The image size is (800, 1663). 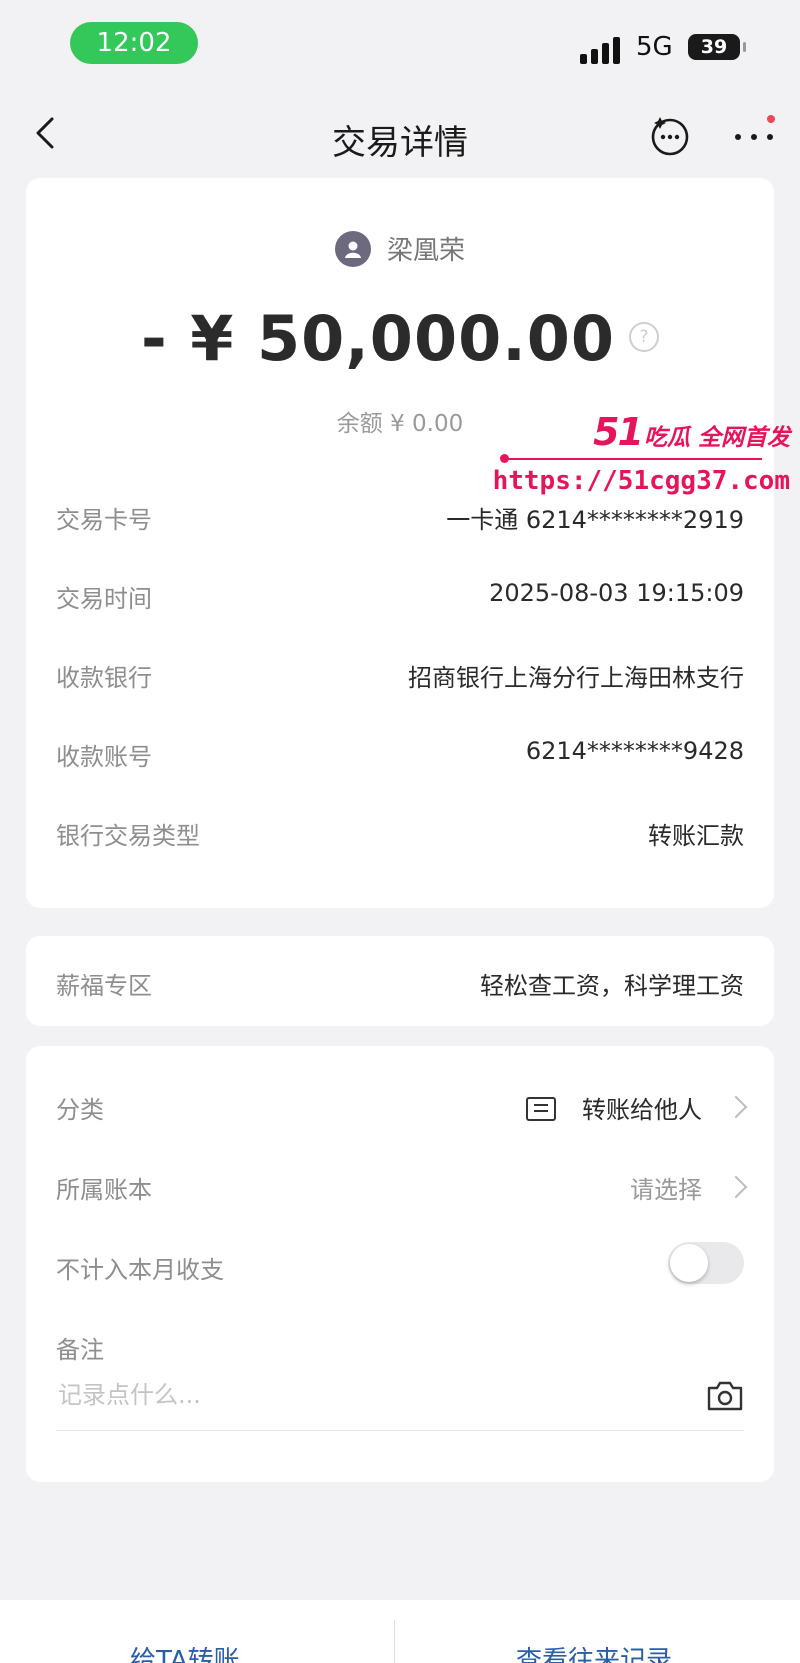 What do you see at coordinates (104, 757) in the screenshot?
I see `detail-label: 收款账号` at bounding box center [104, 757].